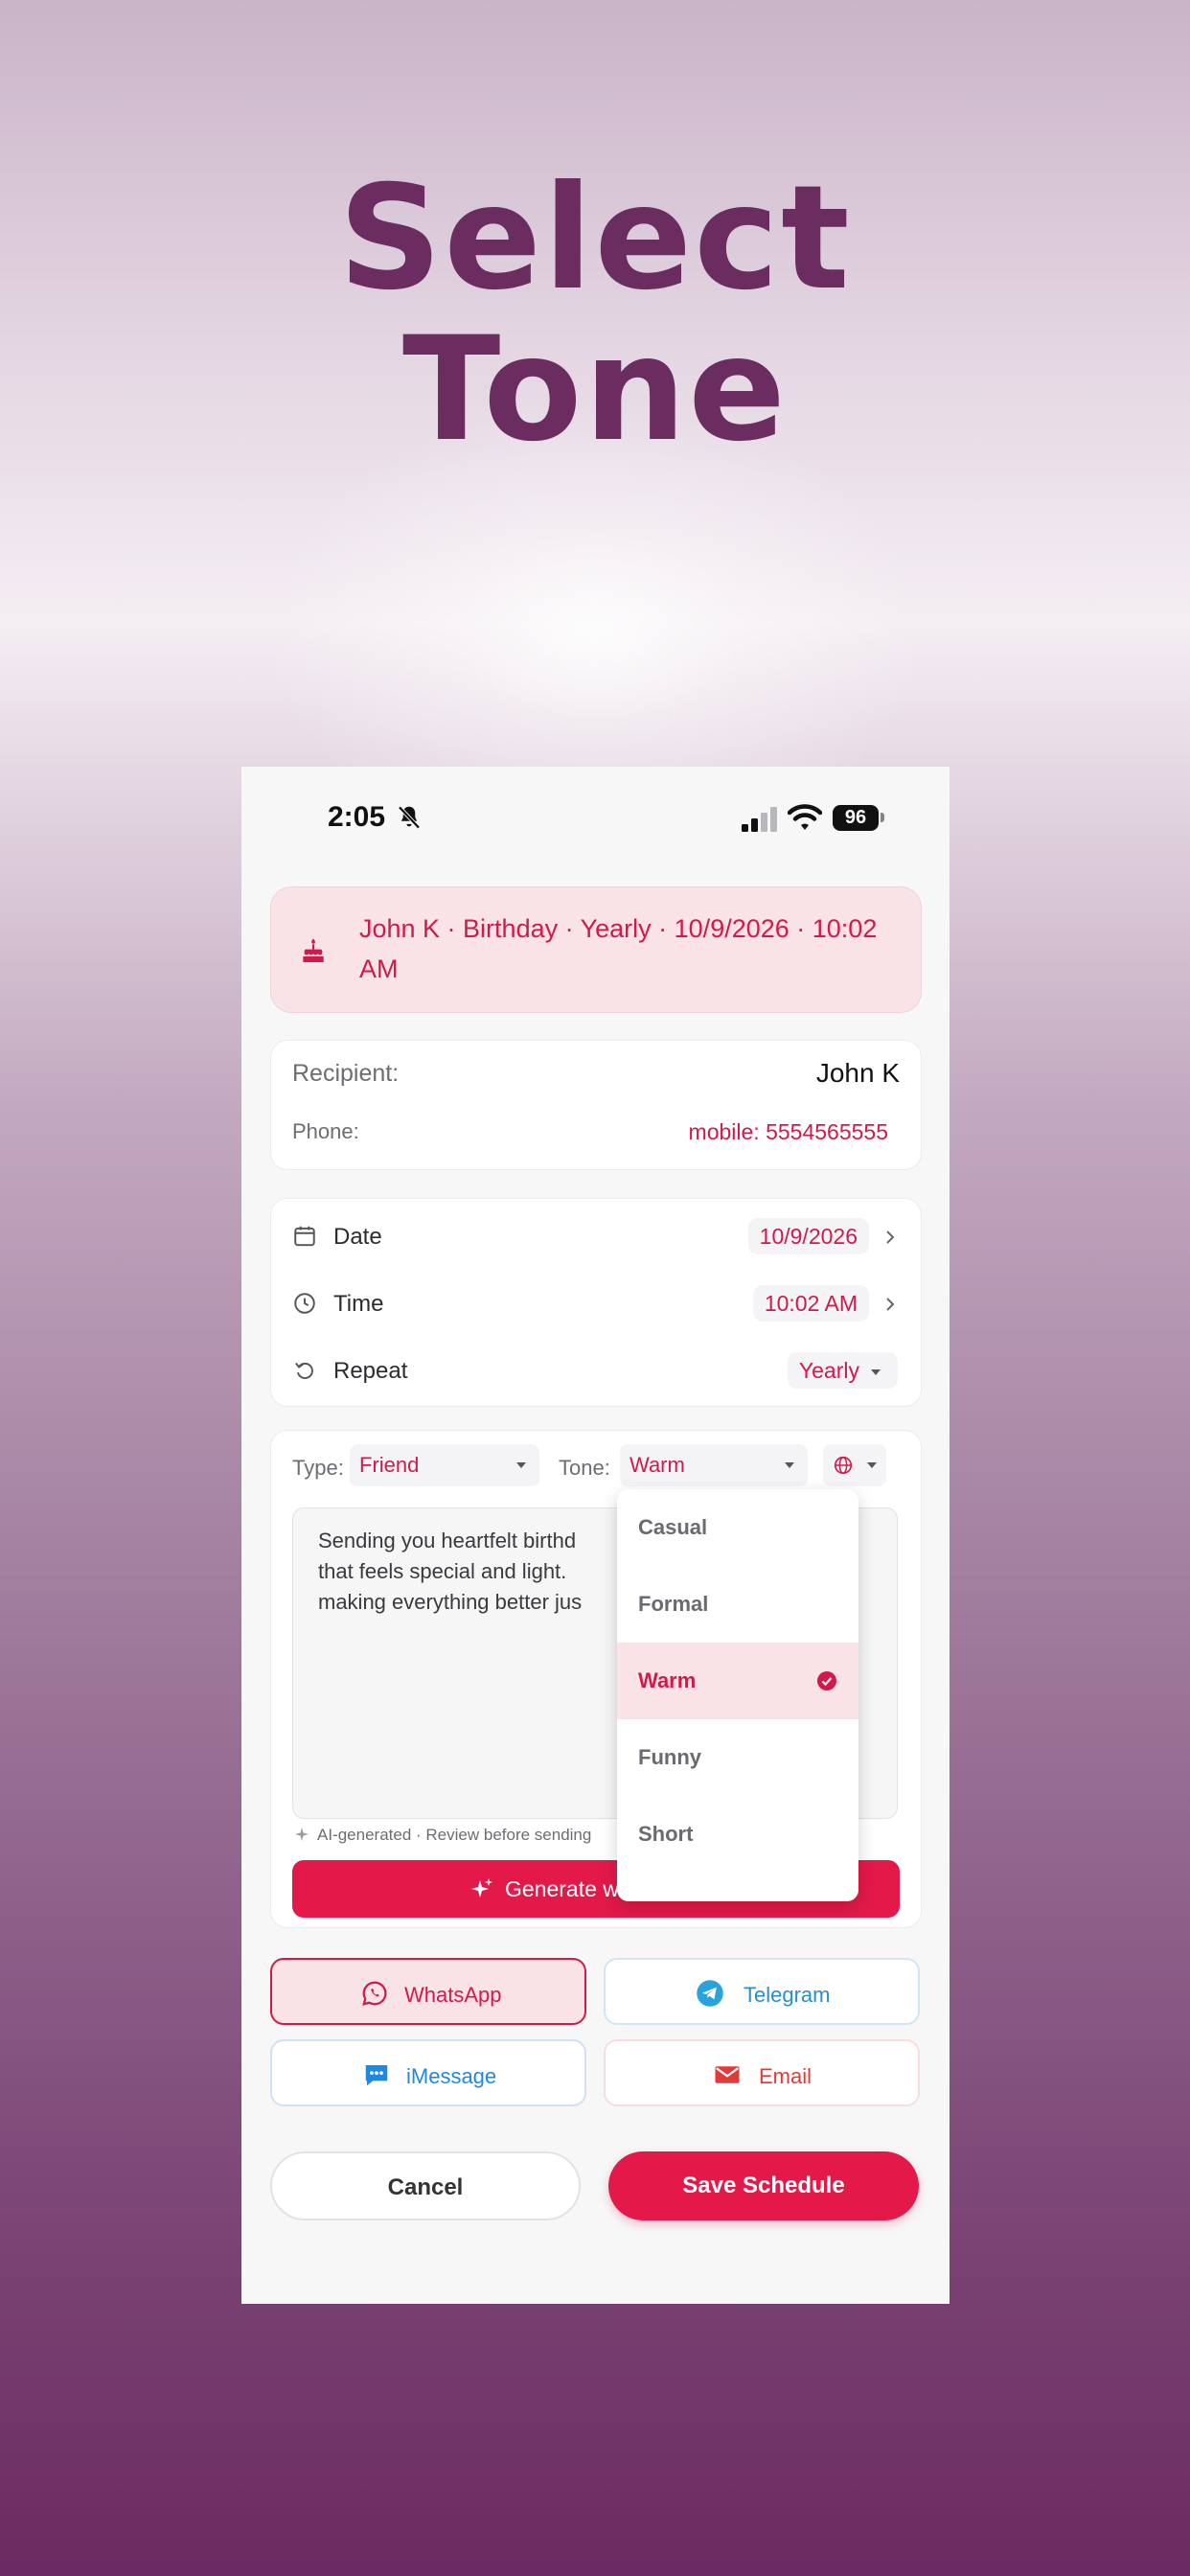 The height and width of the screenshot is (2576, 1190). I want to click on hero-title-line2: Tone, so click(595, 390).